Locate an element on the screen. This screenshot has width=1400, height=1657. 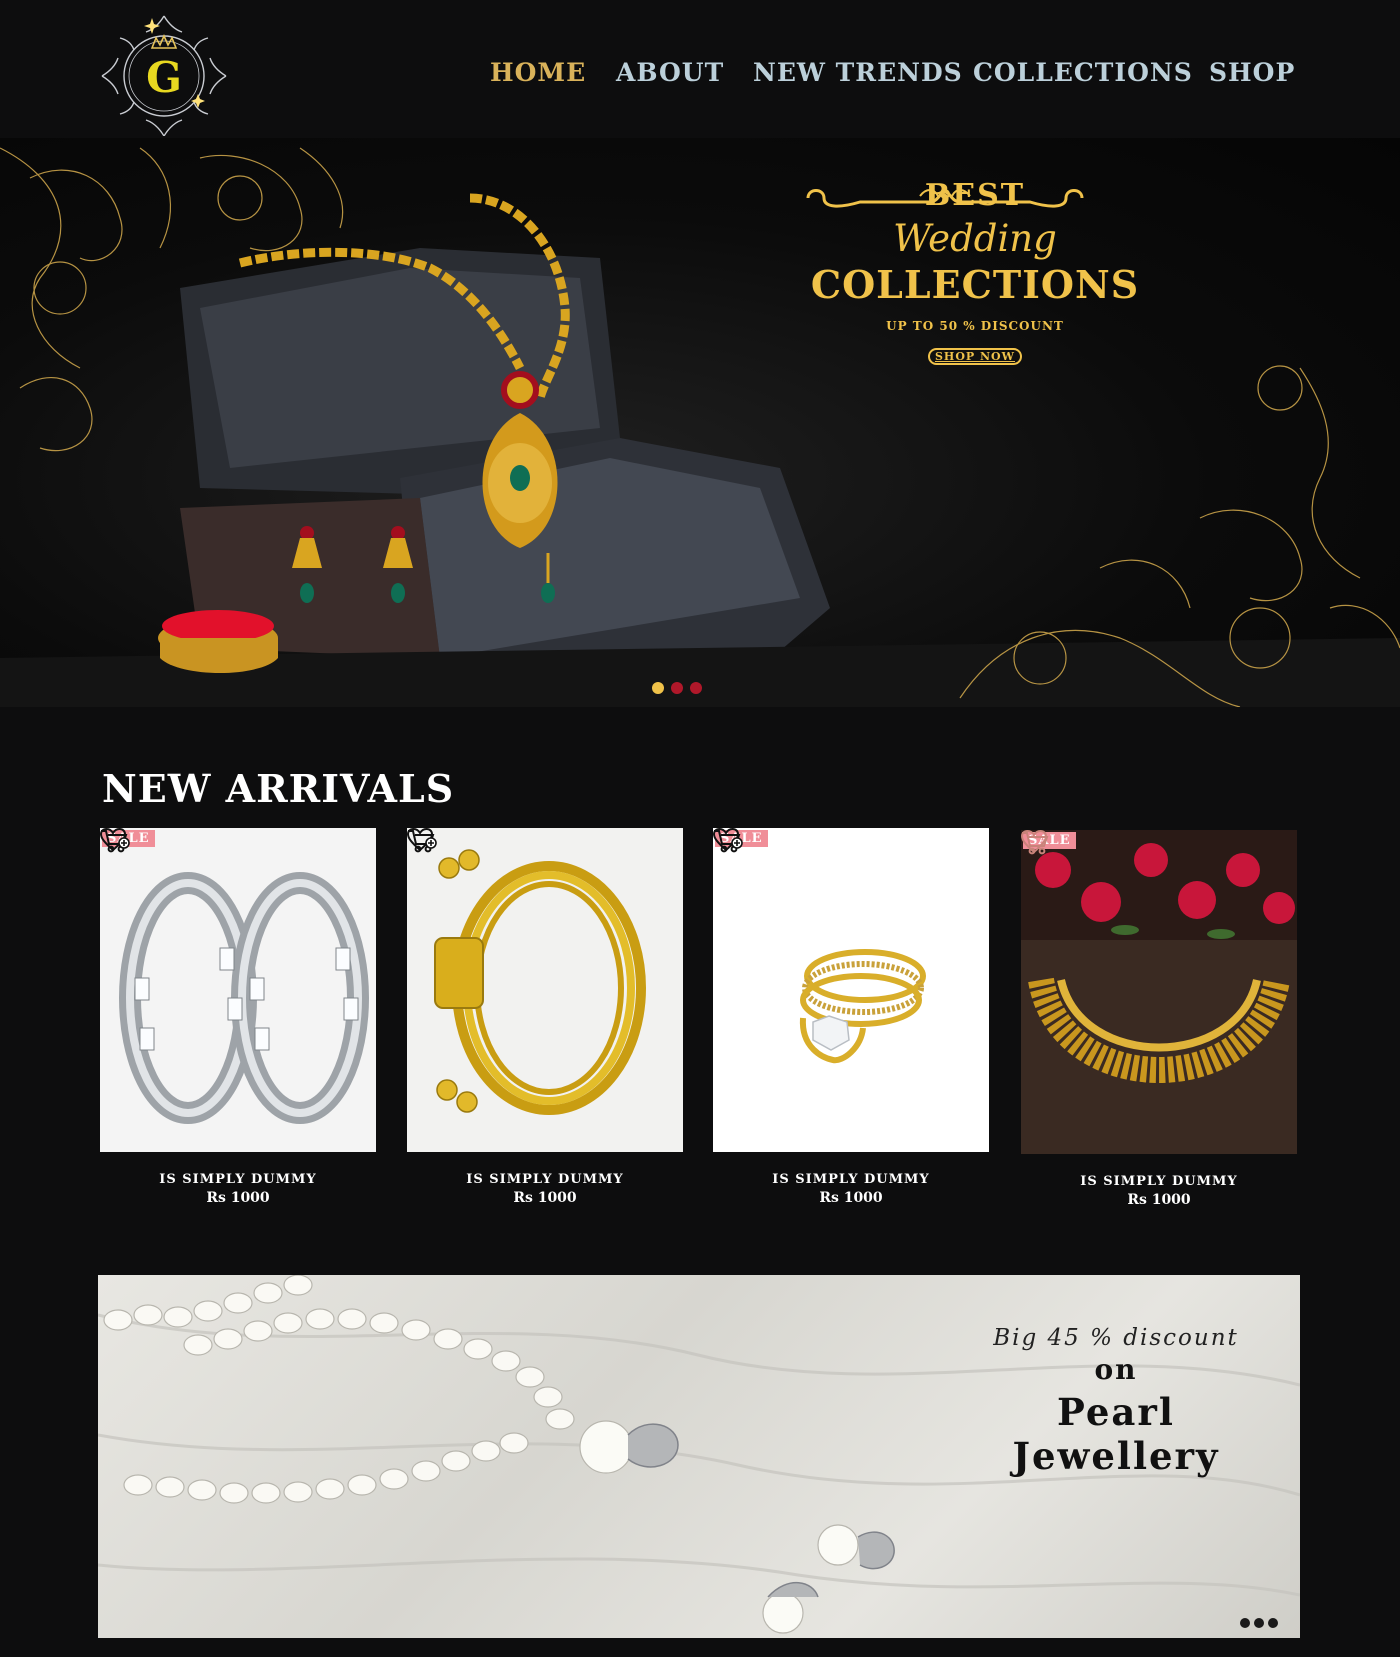
nav-new-trends: NEW TRENDS is located at coordinates (858, 72).